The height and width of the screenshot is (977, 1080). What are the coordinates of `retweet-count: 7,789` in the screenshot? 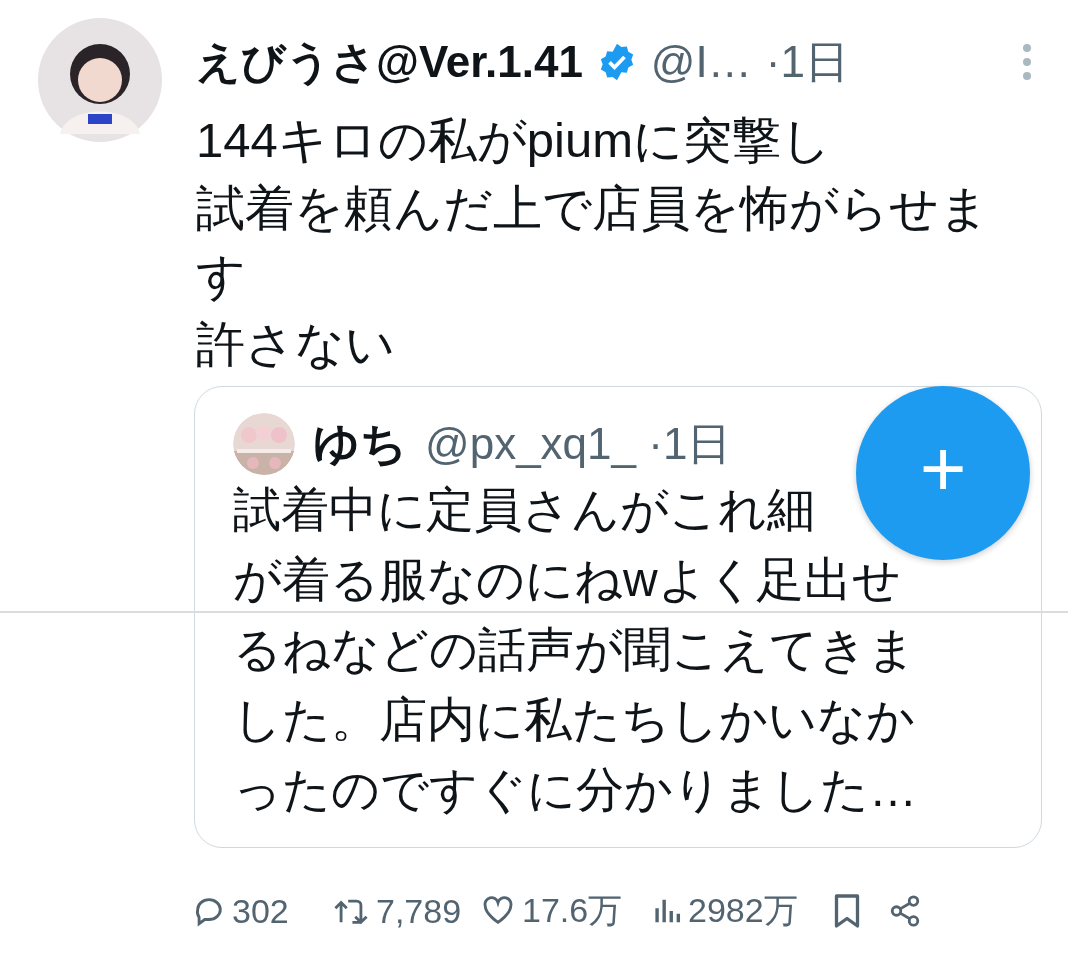 It's located at (419, 911).